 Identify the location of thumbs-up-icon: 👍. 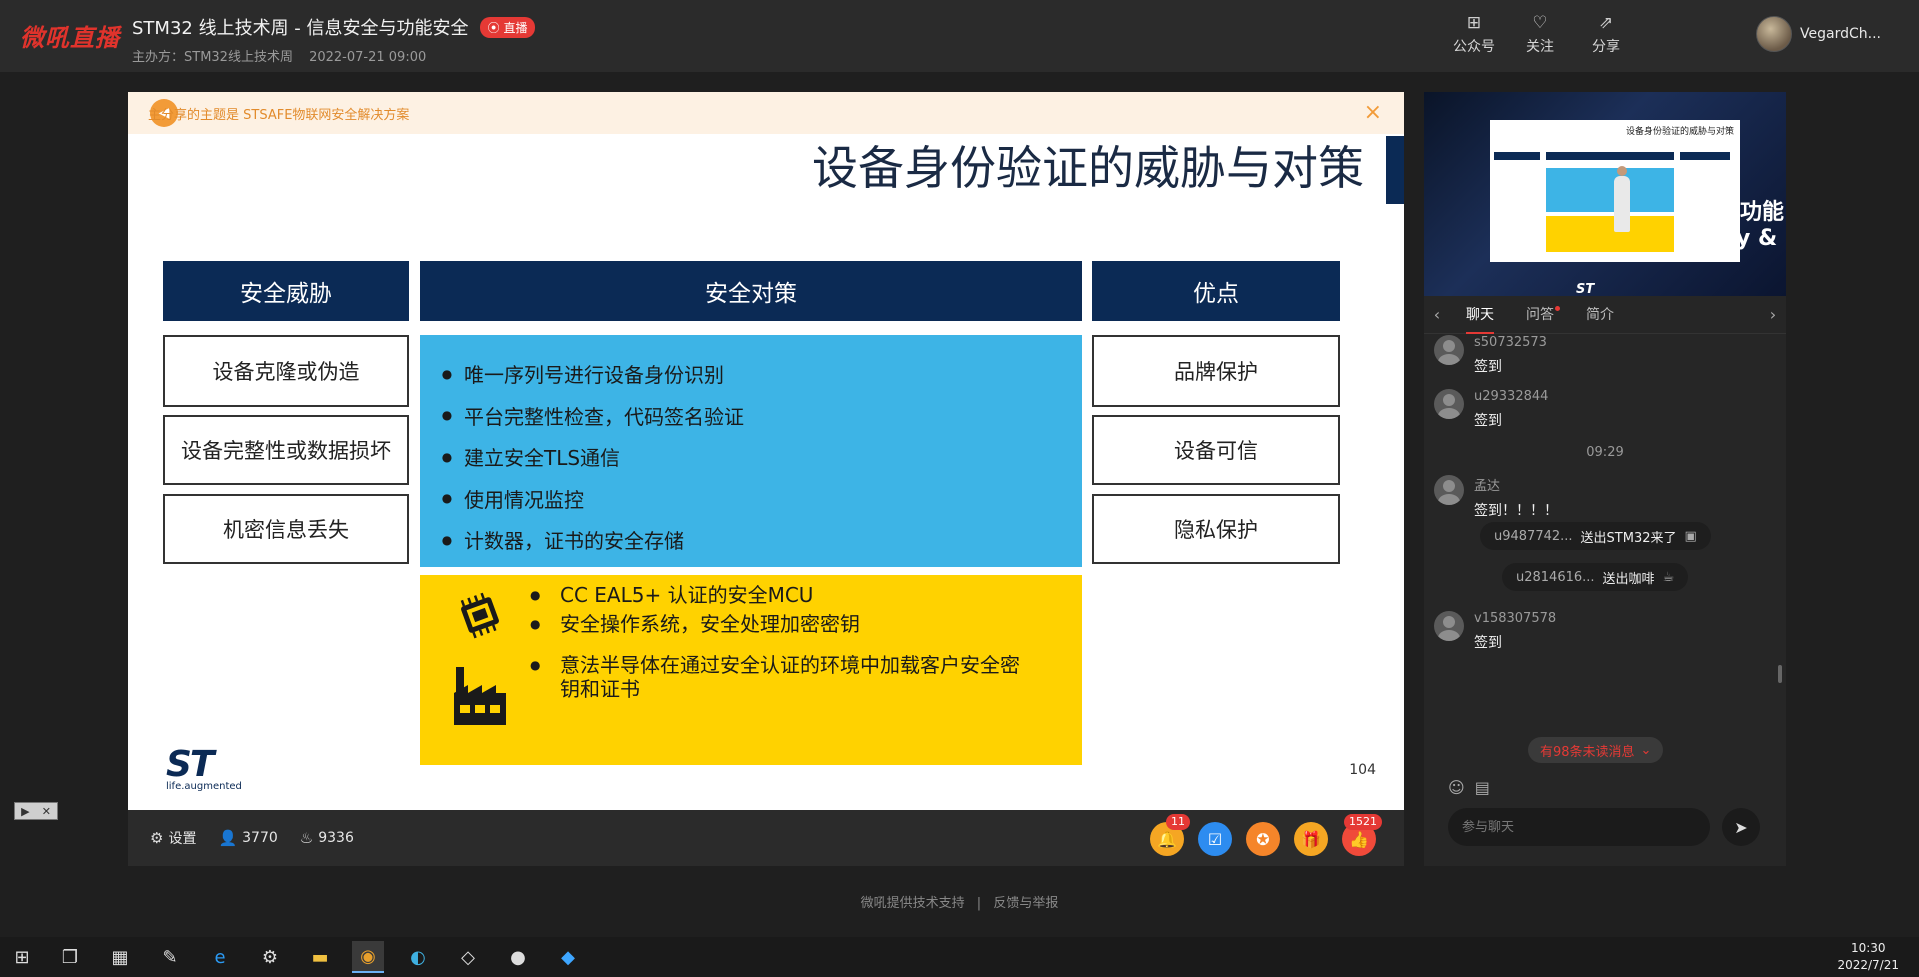
(1359, 839).